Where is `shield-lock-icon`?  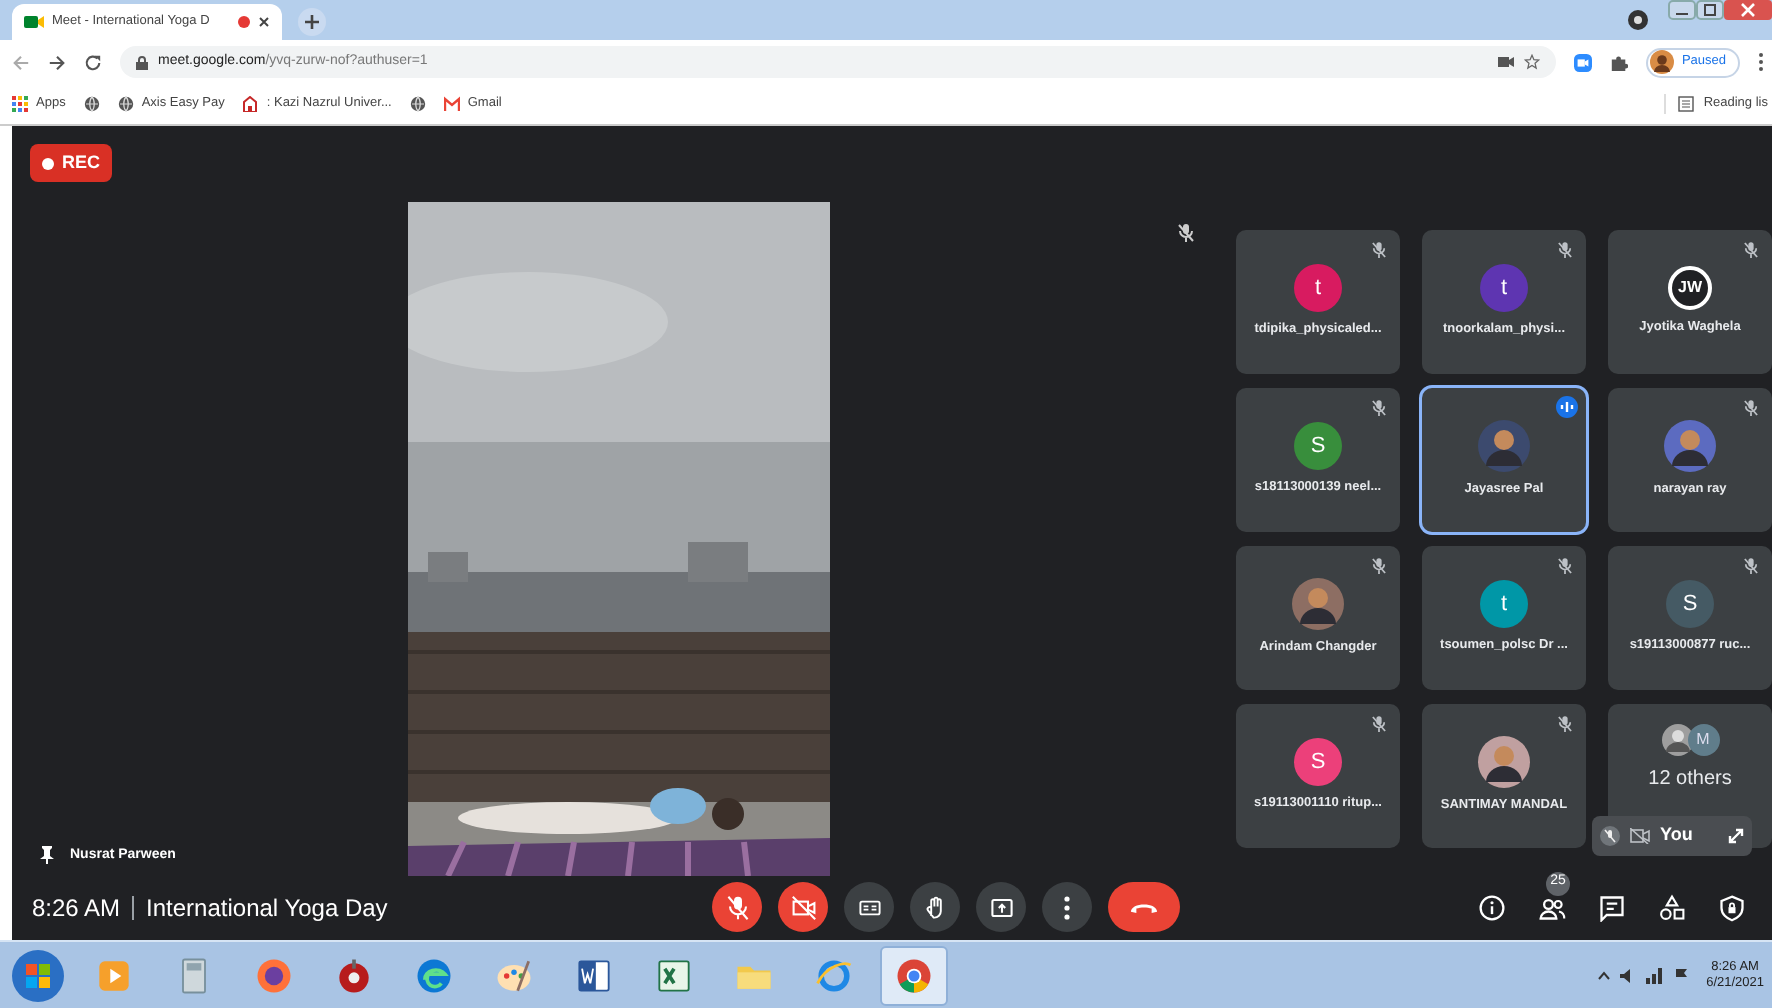
shield-lock-icon is located at coordinates (1732, 907).